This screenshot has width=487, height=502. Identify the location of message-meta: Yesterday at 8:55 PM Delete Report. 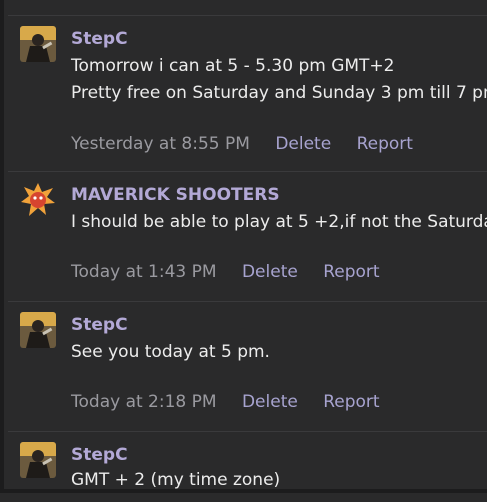
(252, 144).